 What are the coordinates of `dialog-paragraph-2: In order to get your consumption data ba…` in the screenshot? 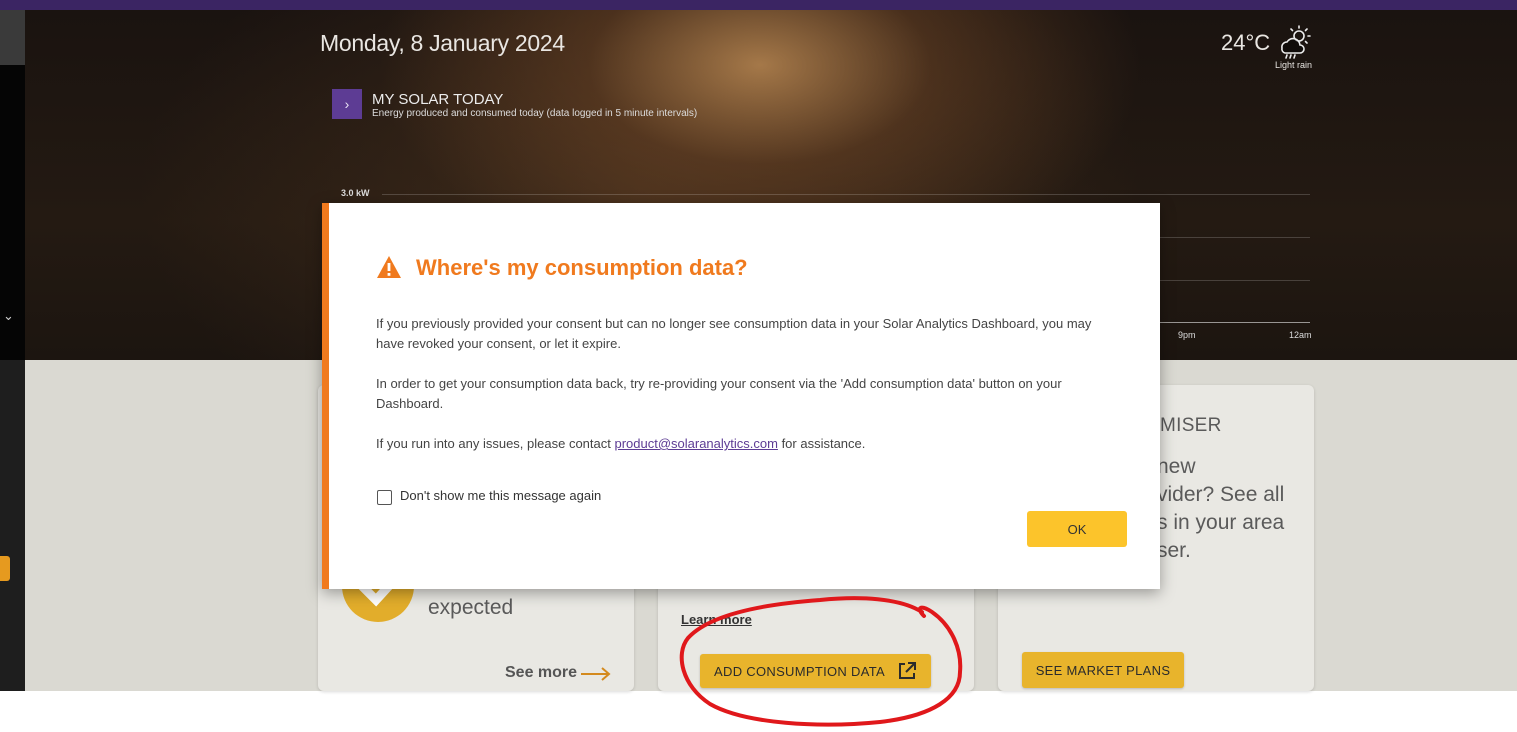 It's located at (719, 393).